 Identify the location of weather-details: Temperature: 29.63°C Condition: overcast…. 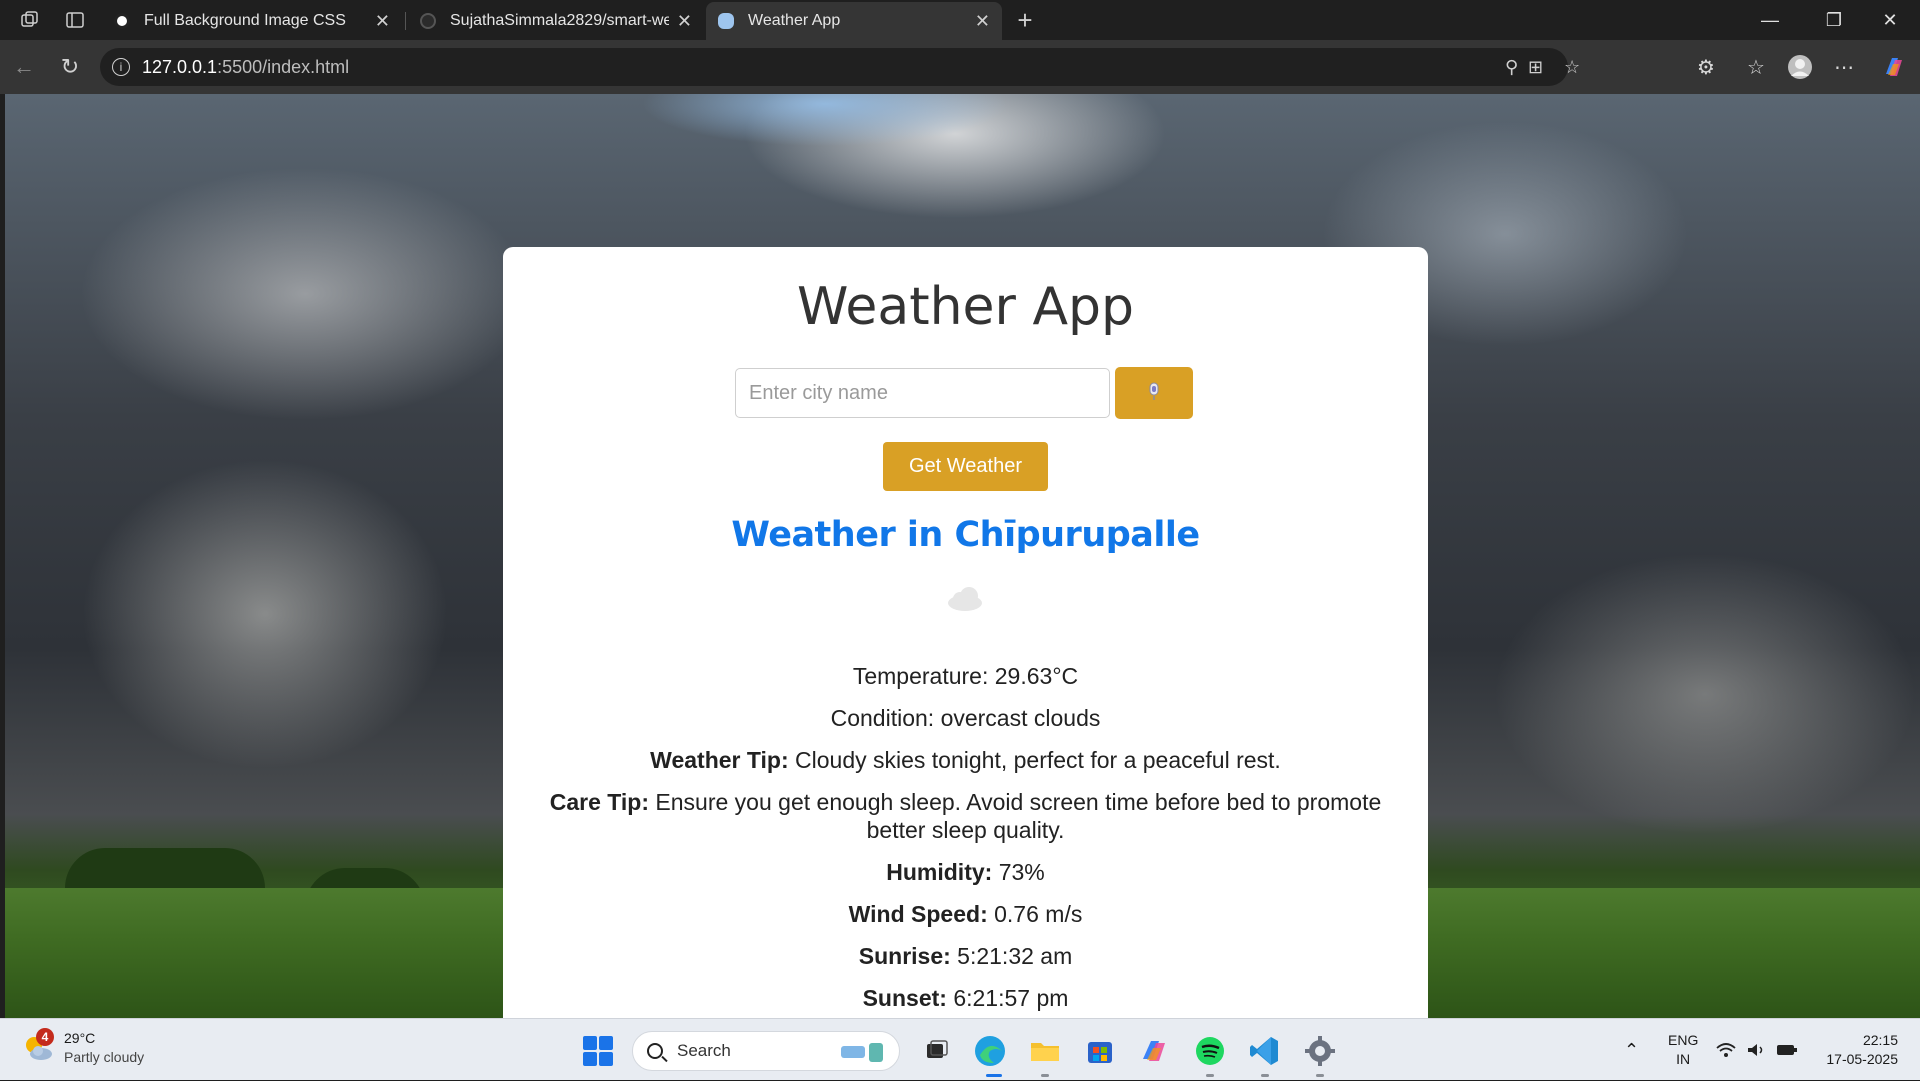
(965, 840).